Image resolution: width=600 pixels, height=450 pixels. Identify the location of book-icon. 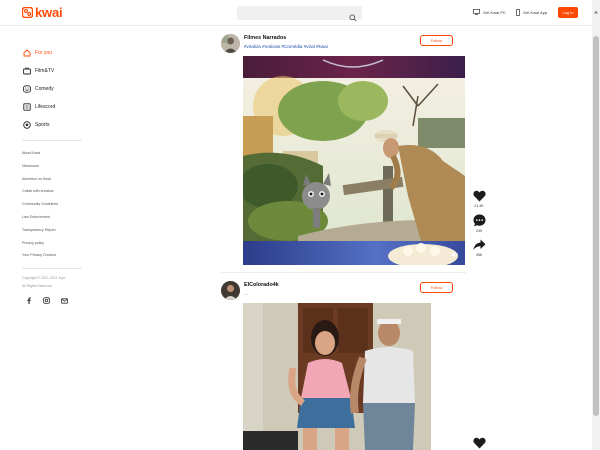
(26, 107).